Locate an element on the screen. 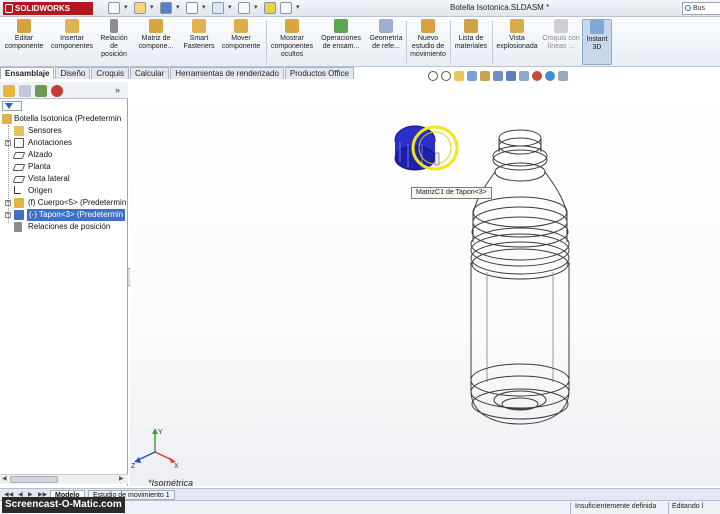  zoom-to-fit-icon is located at coordinates (433, 76).